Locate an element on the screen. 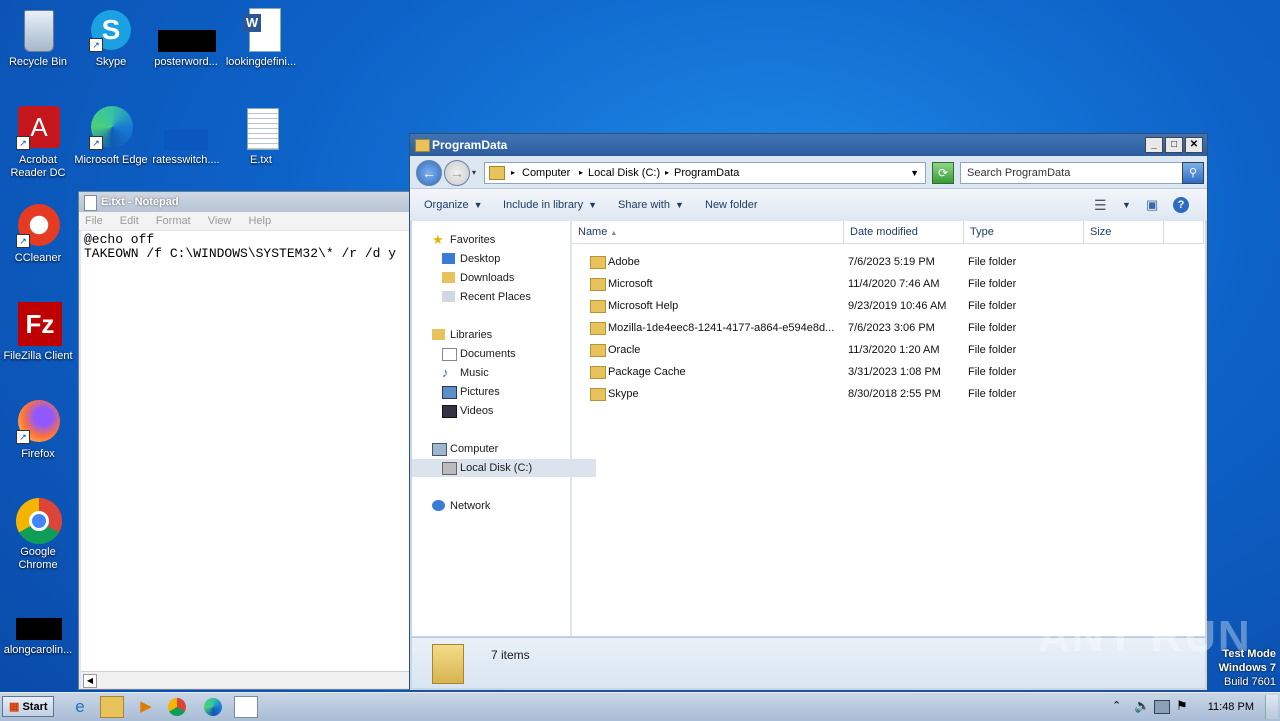  maximize-button: □ is located at coordinates (1174, 145).